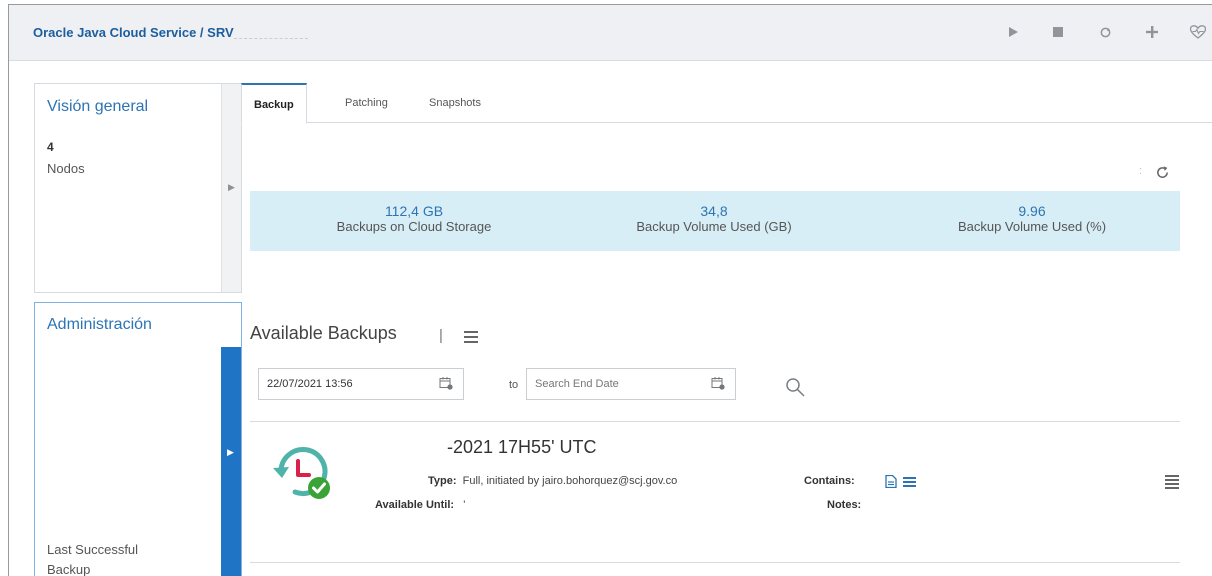  What do you see at coordinates (726, 103) in the screenshot?
I see `tab-bar: Backup Patching Snapshots` at bounding box center [726, 103].